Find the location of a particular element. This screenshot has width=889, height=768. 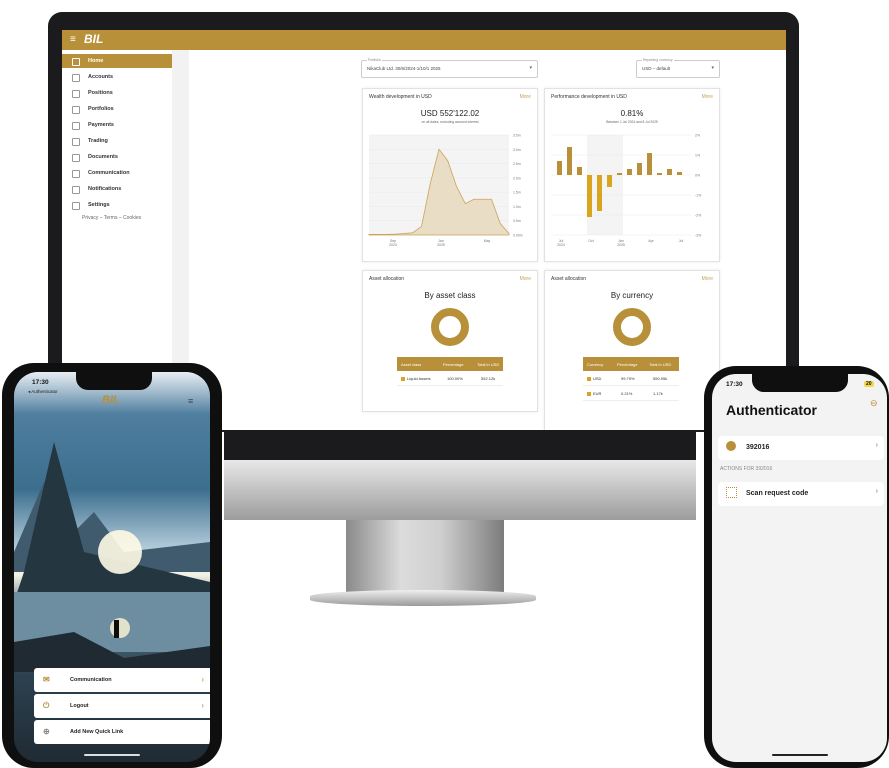

portfolios-icon is located at coordinates (76, 110).